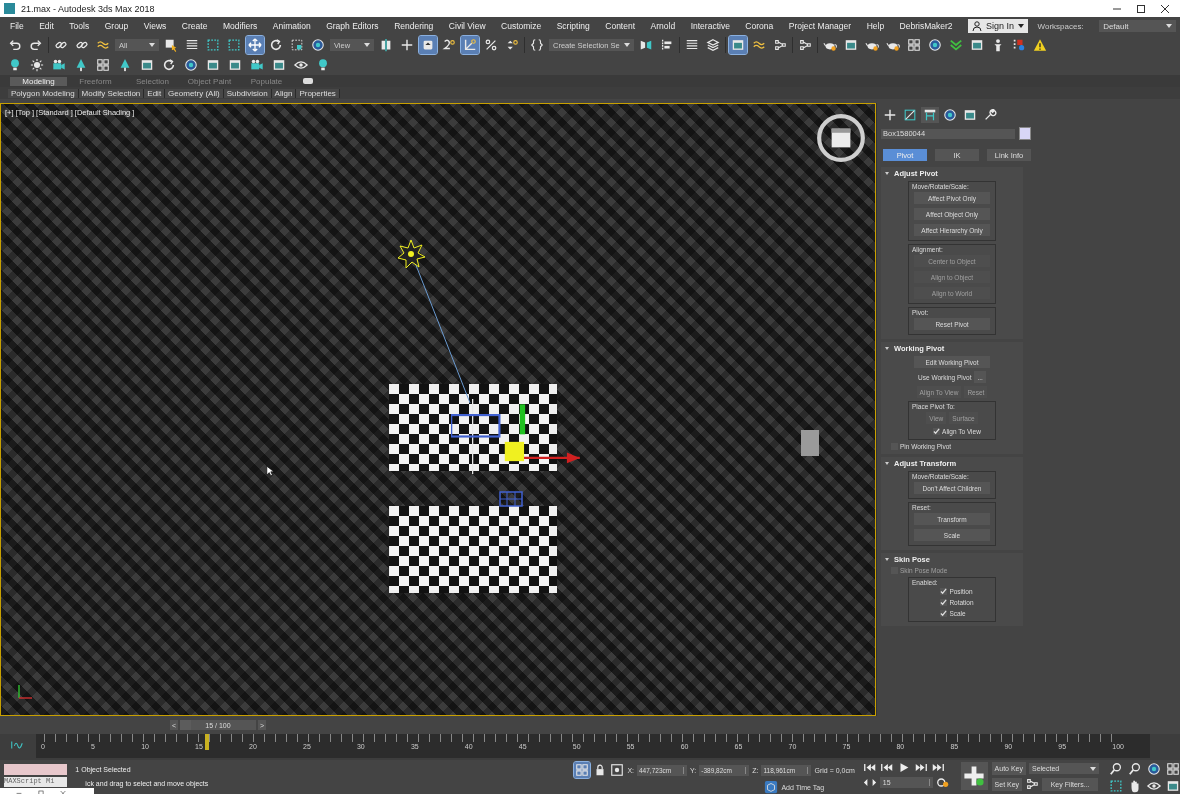  Describe the element at coordinates (207, 742) in the screenshot. I see `current-frame-marker` at that location.